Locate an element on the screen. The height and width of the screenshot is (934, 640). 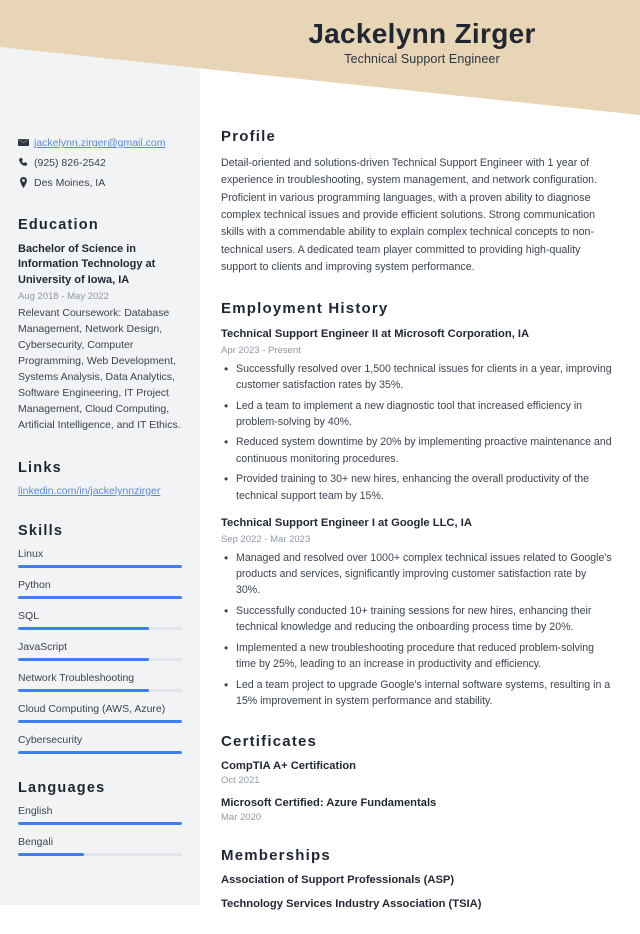
skill-label: JavaScript is located at coordinates (43, 646).